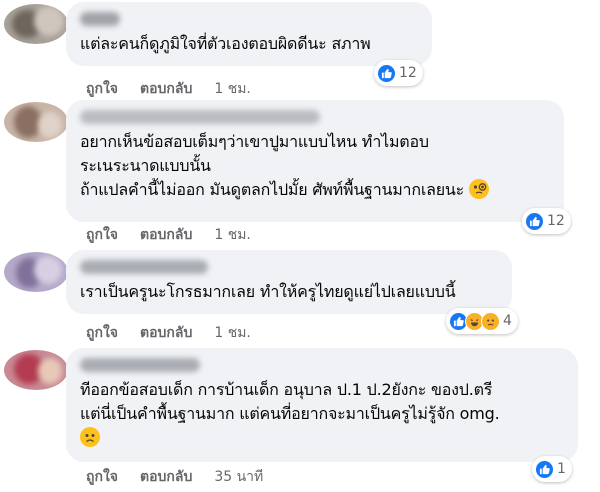  Describe the element at coordinates (490, 321) in the screenshot. I see `sad-icon` at that location.